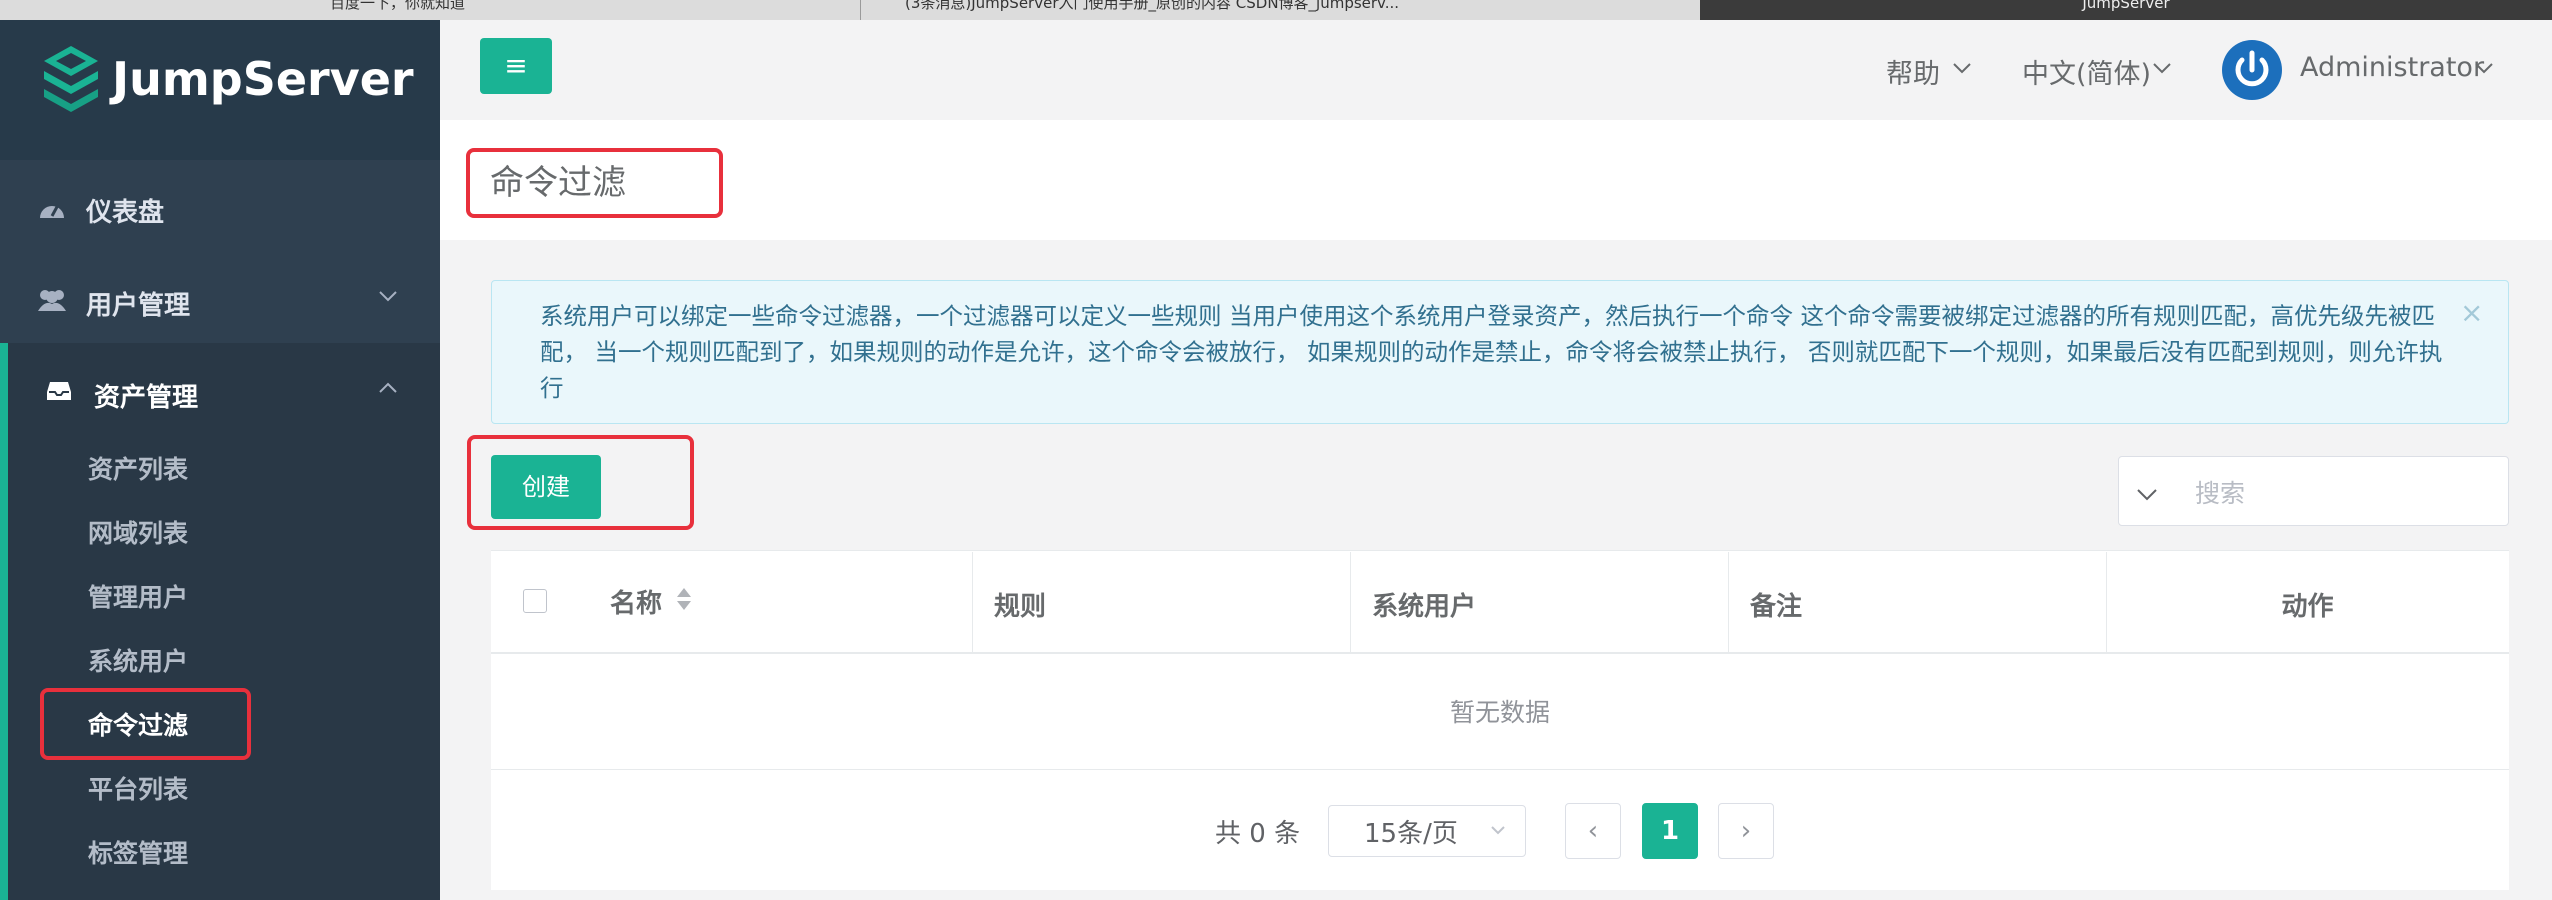 This screenshot has height=900, width=2552. I want to click on inbox-icon, so click(59, 391).